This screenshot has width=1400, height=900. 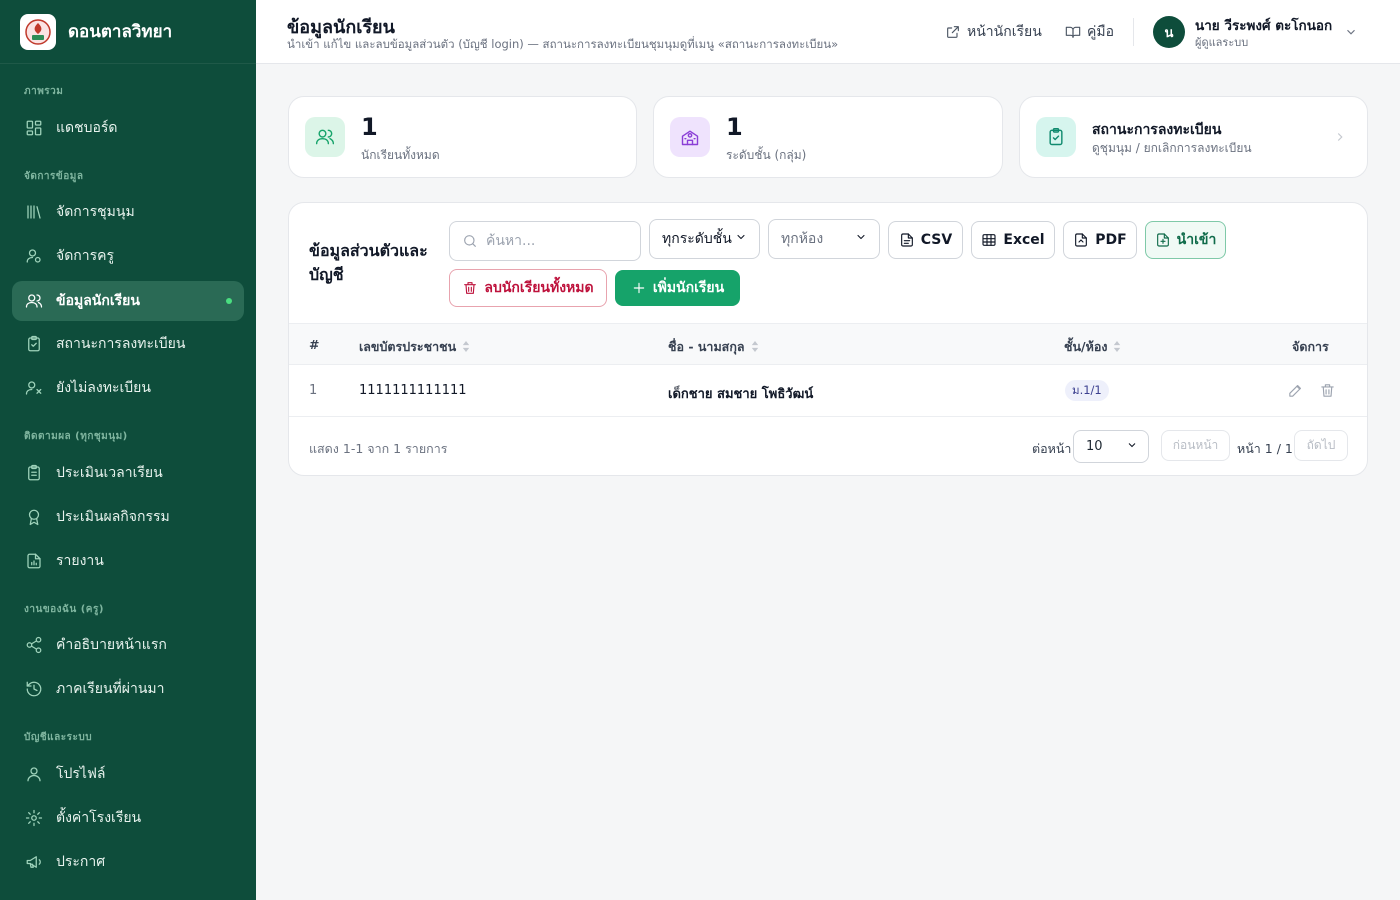 I want to click on sidebar-item-school-settings: ตั้งค่าโรงเรียน, so click(x=128, y=818).